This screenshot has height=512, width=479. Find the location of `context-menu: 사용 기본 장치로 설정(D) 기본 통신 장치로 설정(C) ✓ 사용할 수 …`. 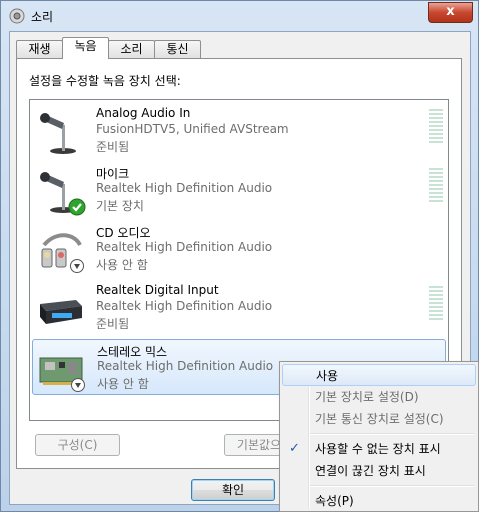

context-menu: 사용 기본 장치로 설정(D) 기본 통신 장치로 설정(C) ✓ 사용할 수 … is located at coordinates (379, 436).